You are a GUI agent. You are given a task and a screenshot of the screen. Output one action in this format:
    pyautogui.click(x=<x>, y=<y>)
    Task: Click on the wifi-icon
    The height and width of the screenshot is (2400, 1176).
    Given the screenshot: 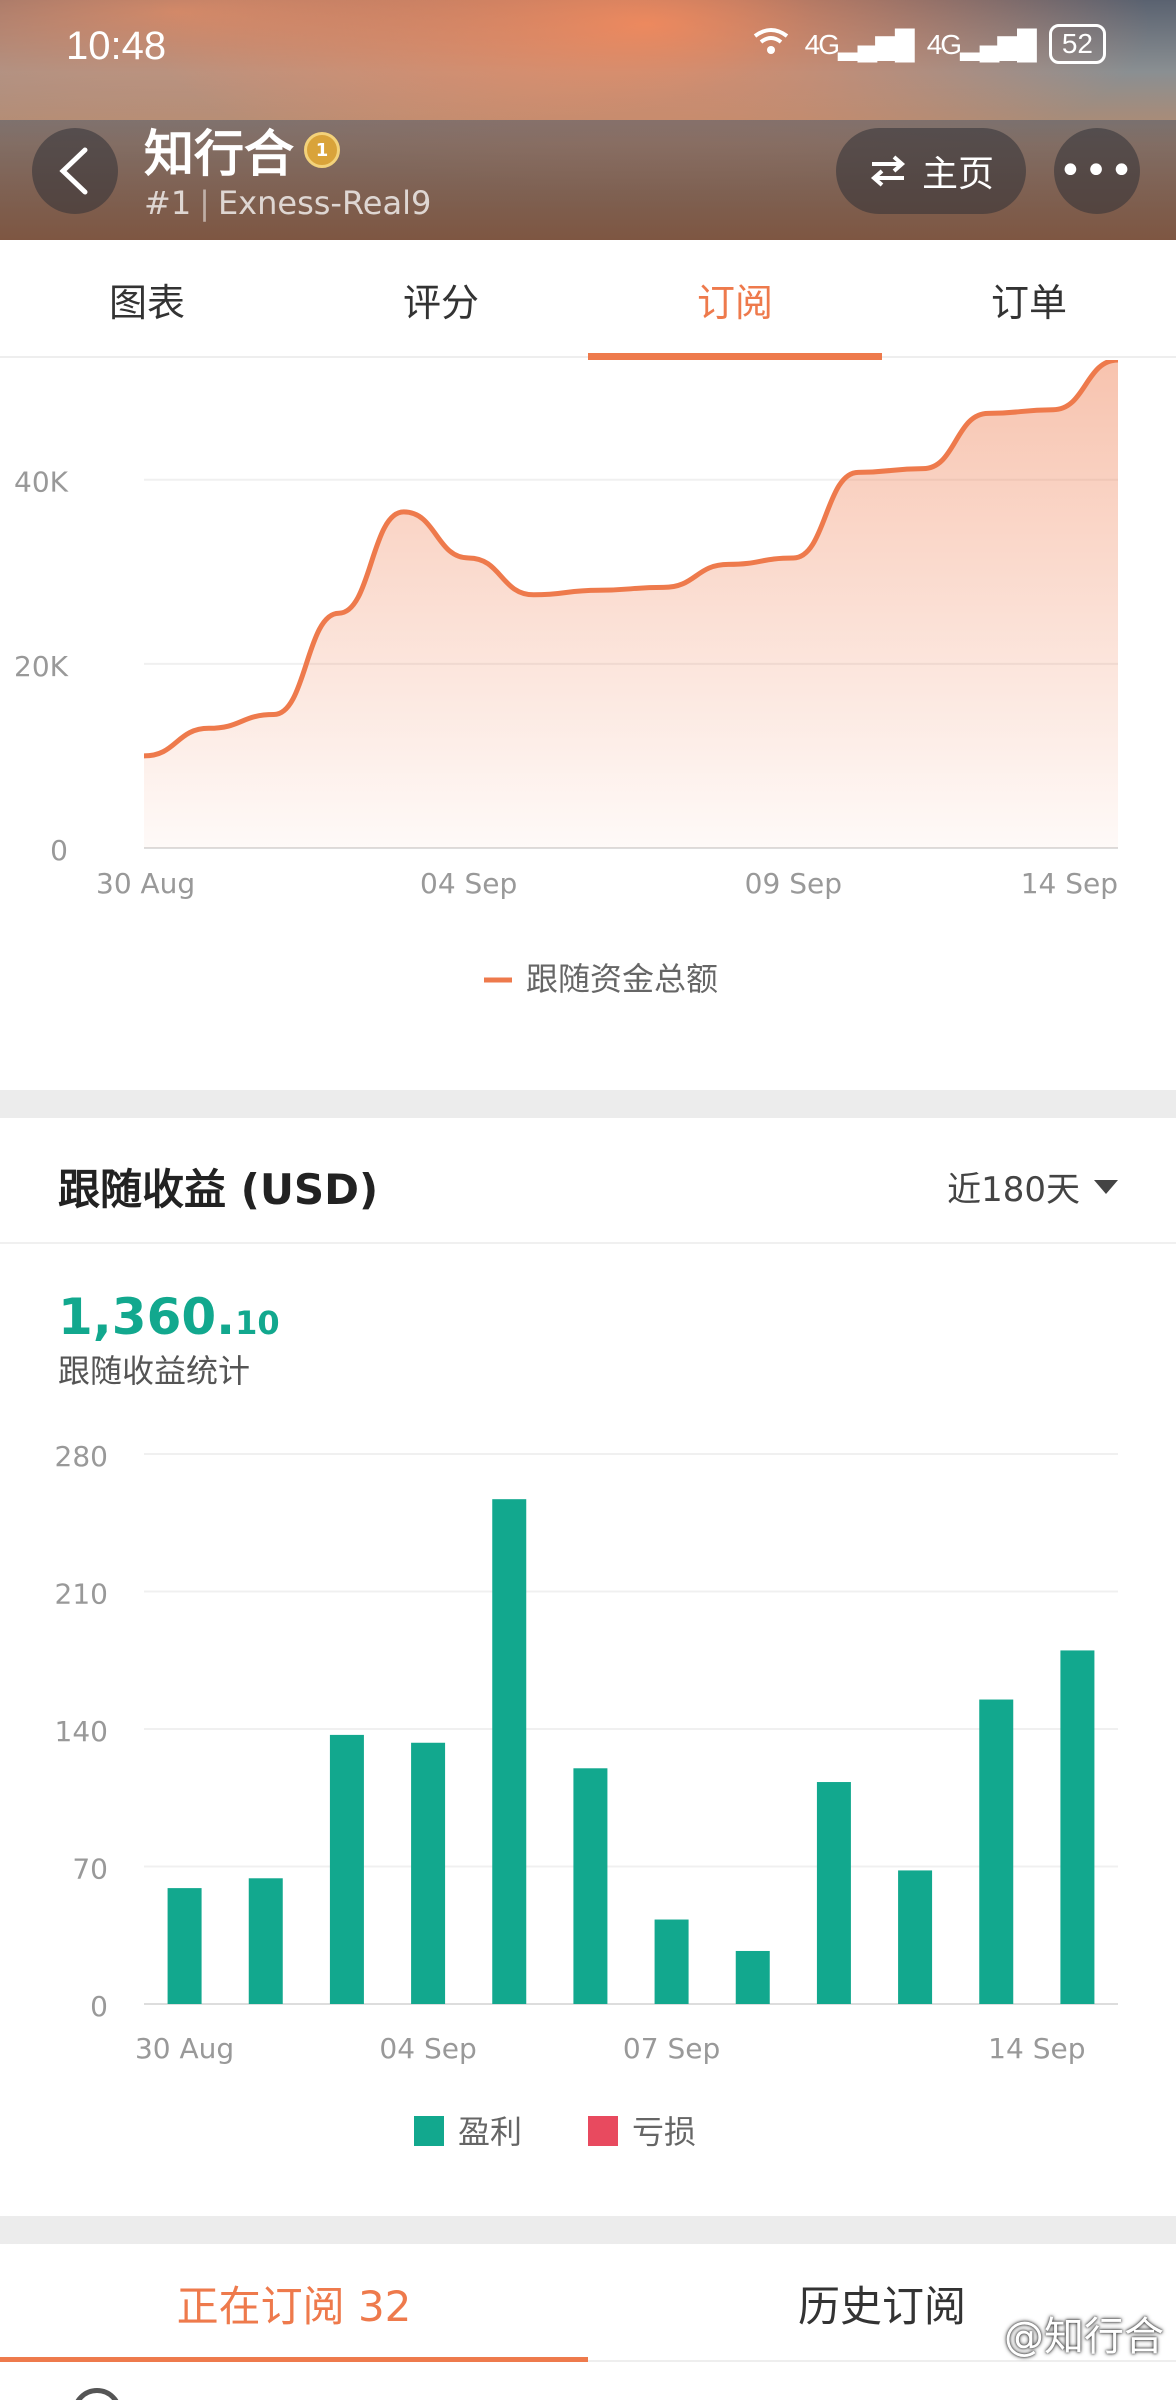 What is the action you would take?
    pyautogui.click(x=771, y=44)
    